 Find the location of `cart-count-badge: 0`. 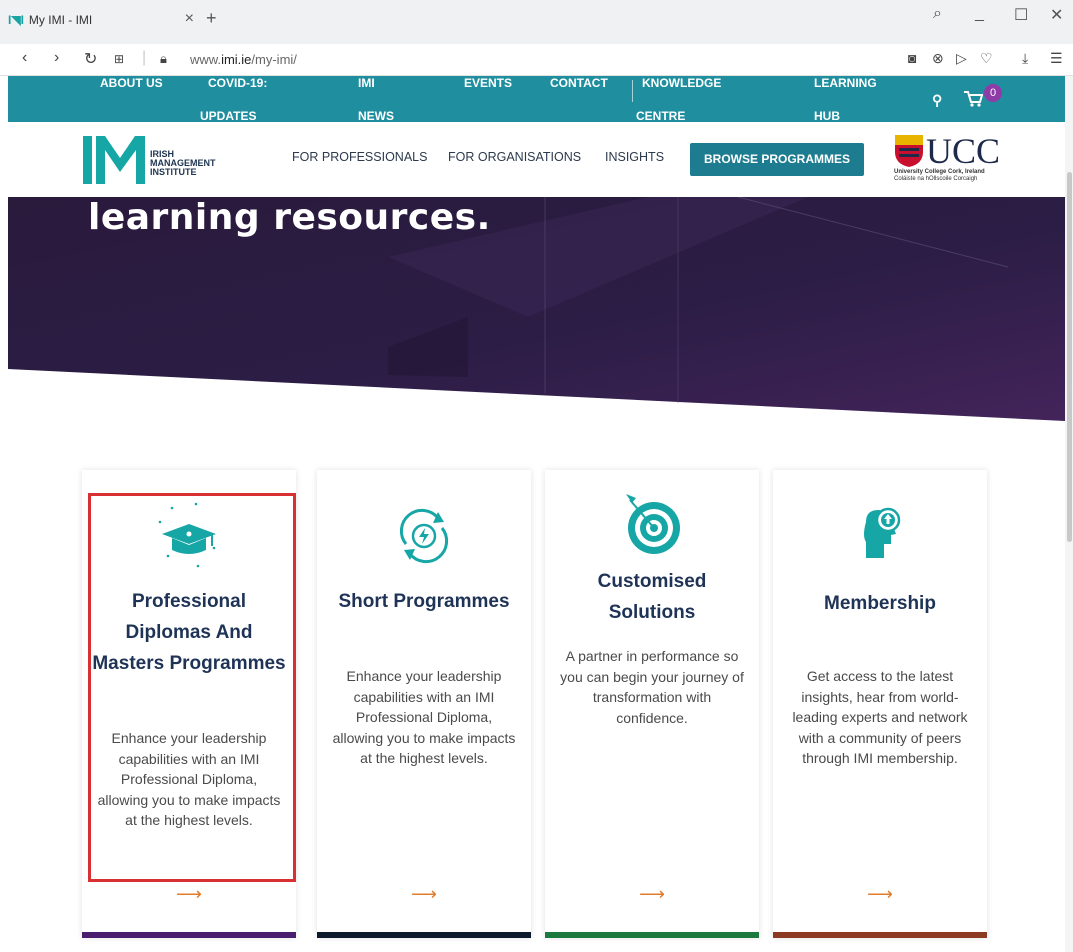

cart-count-badge: 0 is located at coordinates (993, 93).